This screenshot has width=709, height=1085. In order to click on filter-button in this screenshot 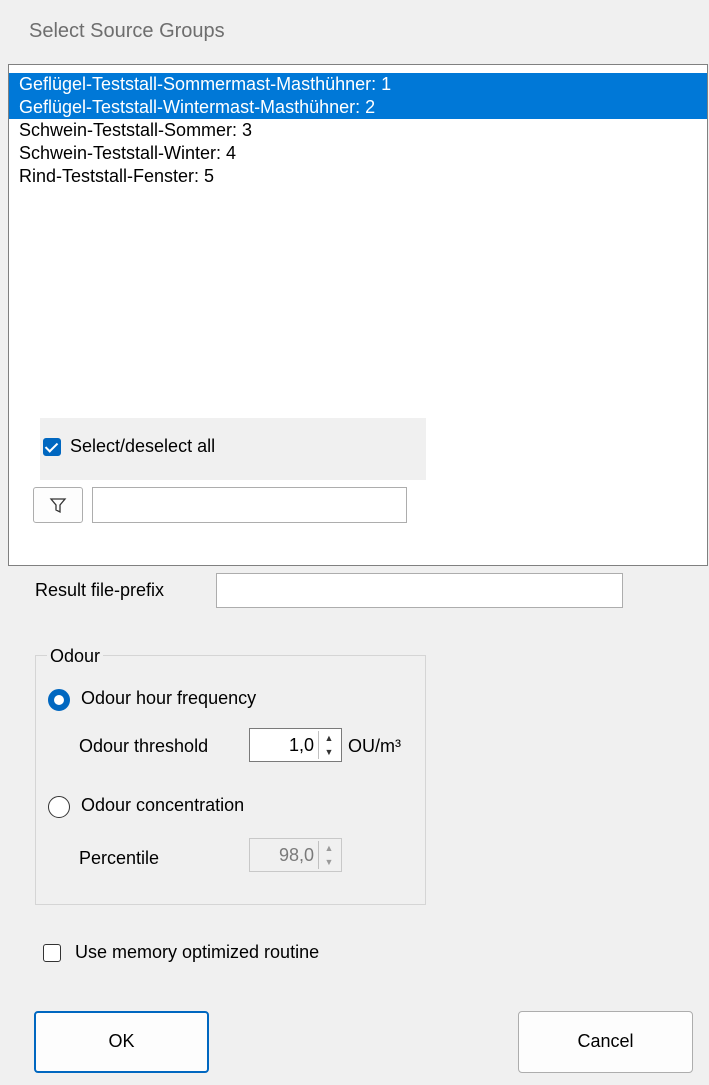, I will do `click(58, 505)`.